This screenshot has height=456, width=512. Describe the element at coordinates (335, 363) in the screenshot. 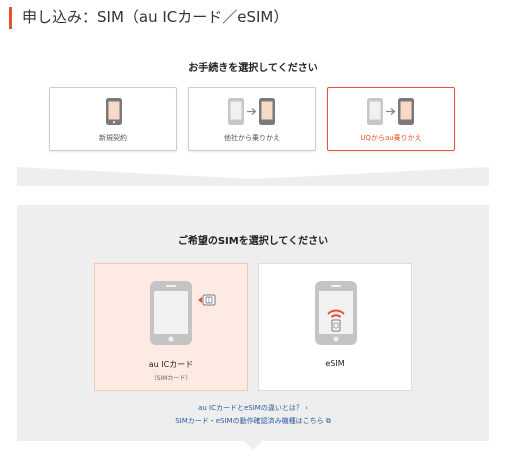

I see `sim-option-label: eSIM` at that location.